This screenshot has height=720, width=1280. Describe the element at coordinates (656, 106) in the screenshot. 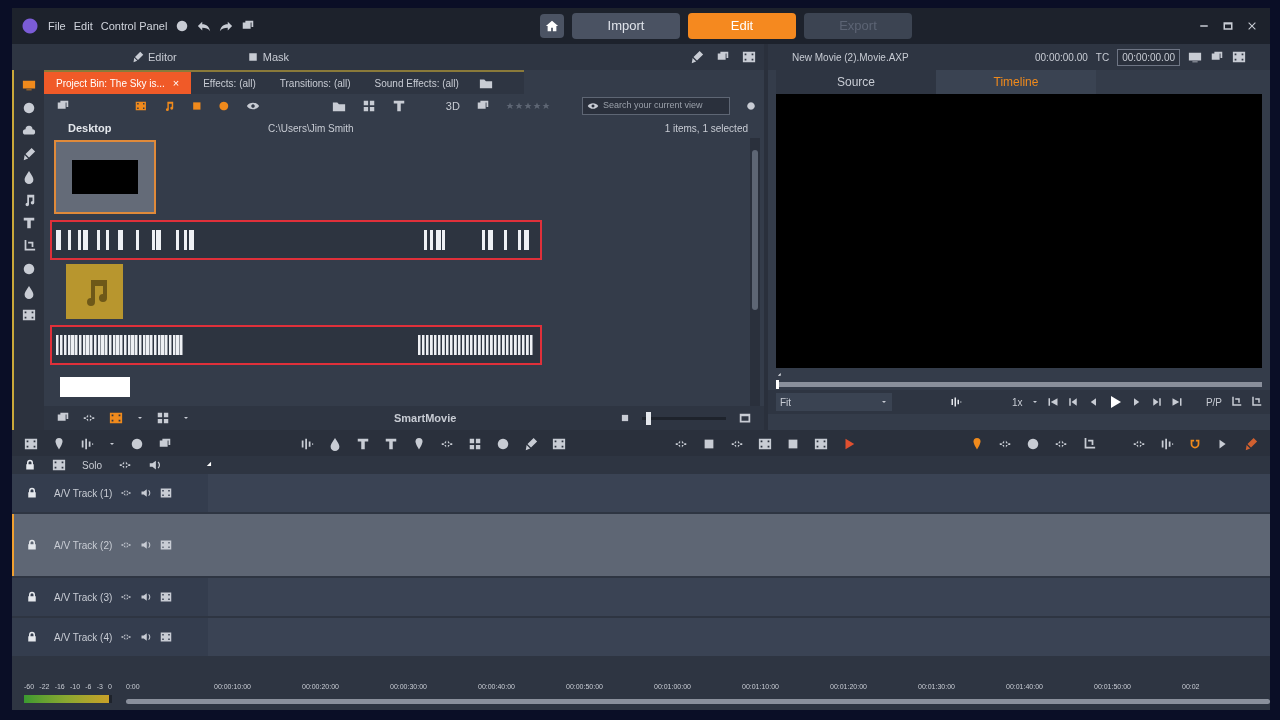

I see `search-field: Search your current view` at that location.